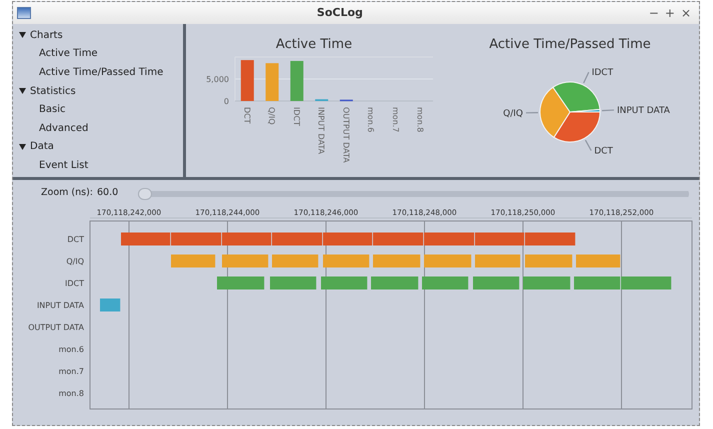 This screenshot has height=429, width=713. Describe the element at coordinates (271, 116) in the screenshot. I see `category-label: Q/IQ` at that location.